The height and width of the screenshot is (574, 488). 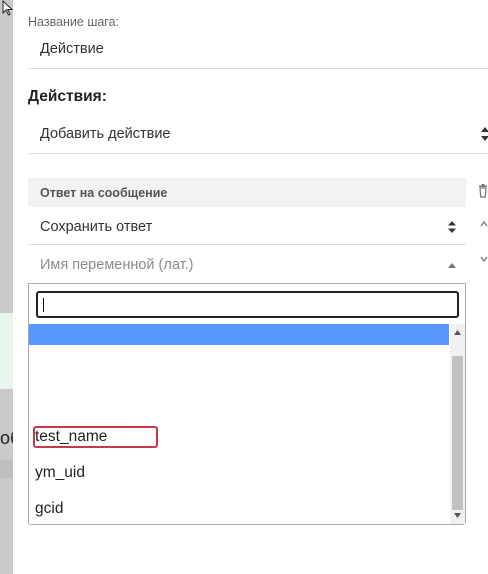 I want to click on actions-title: Действия:, so click(x=67, y=96).